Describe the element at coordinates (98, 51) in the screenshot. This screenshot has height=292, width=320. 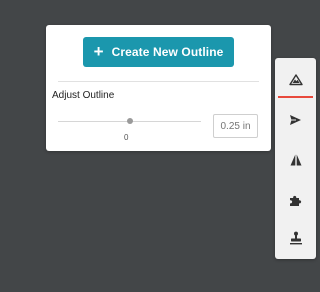
I see `plus-icon: +` at that location.